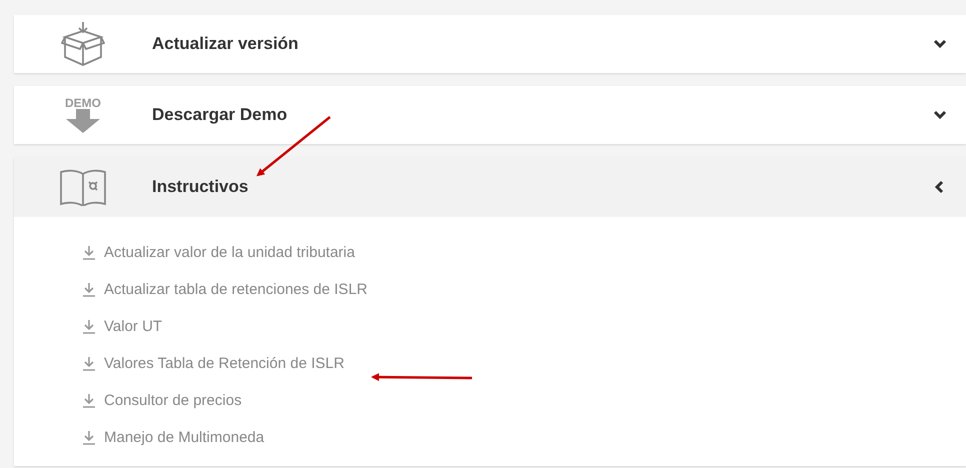  I want to click on download-link: Consultor de precios, so click(173, 400).